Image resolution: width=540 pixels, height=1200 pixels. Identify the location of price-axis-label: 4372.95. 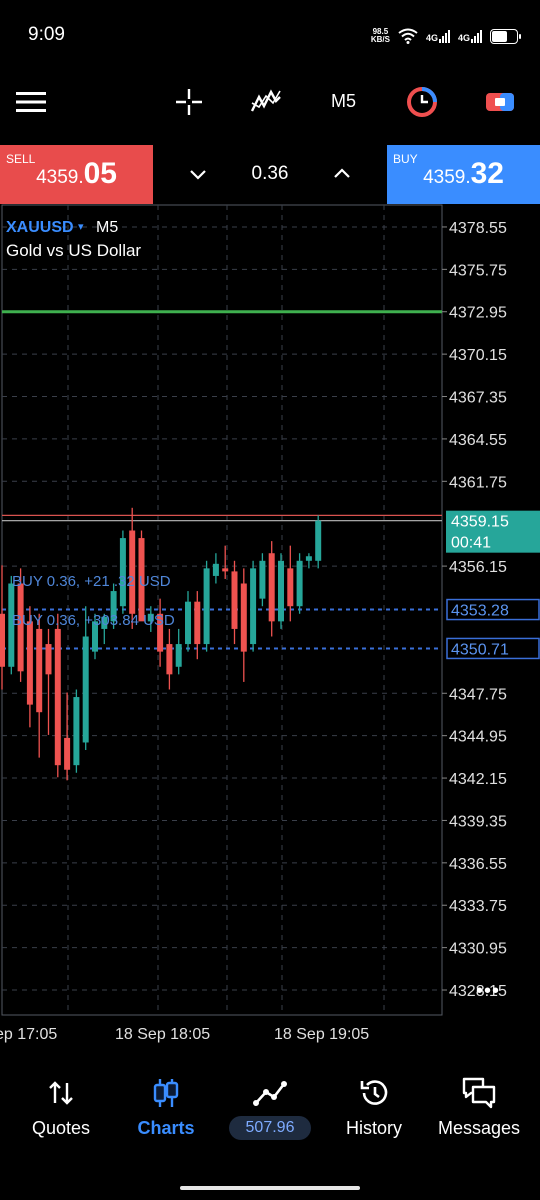
(478, 313).